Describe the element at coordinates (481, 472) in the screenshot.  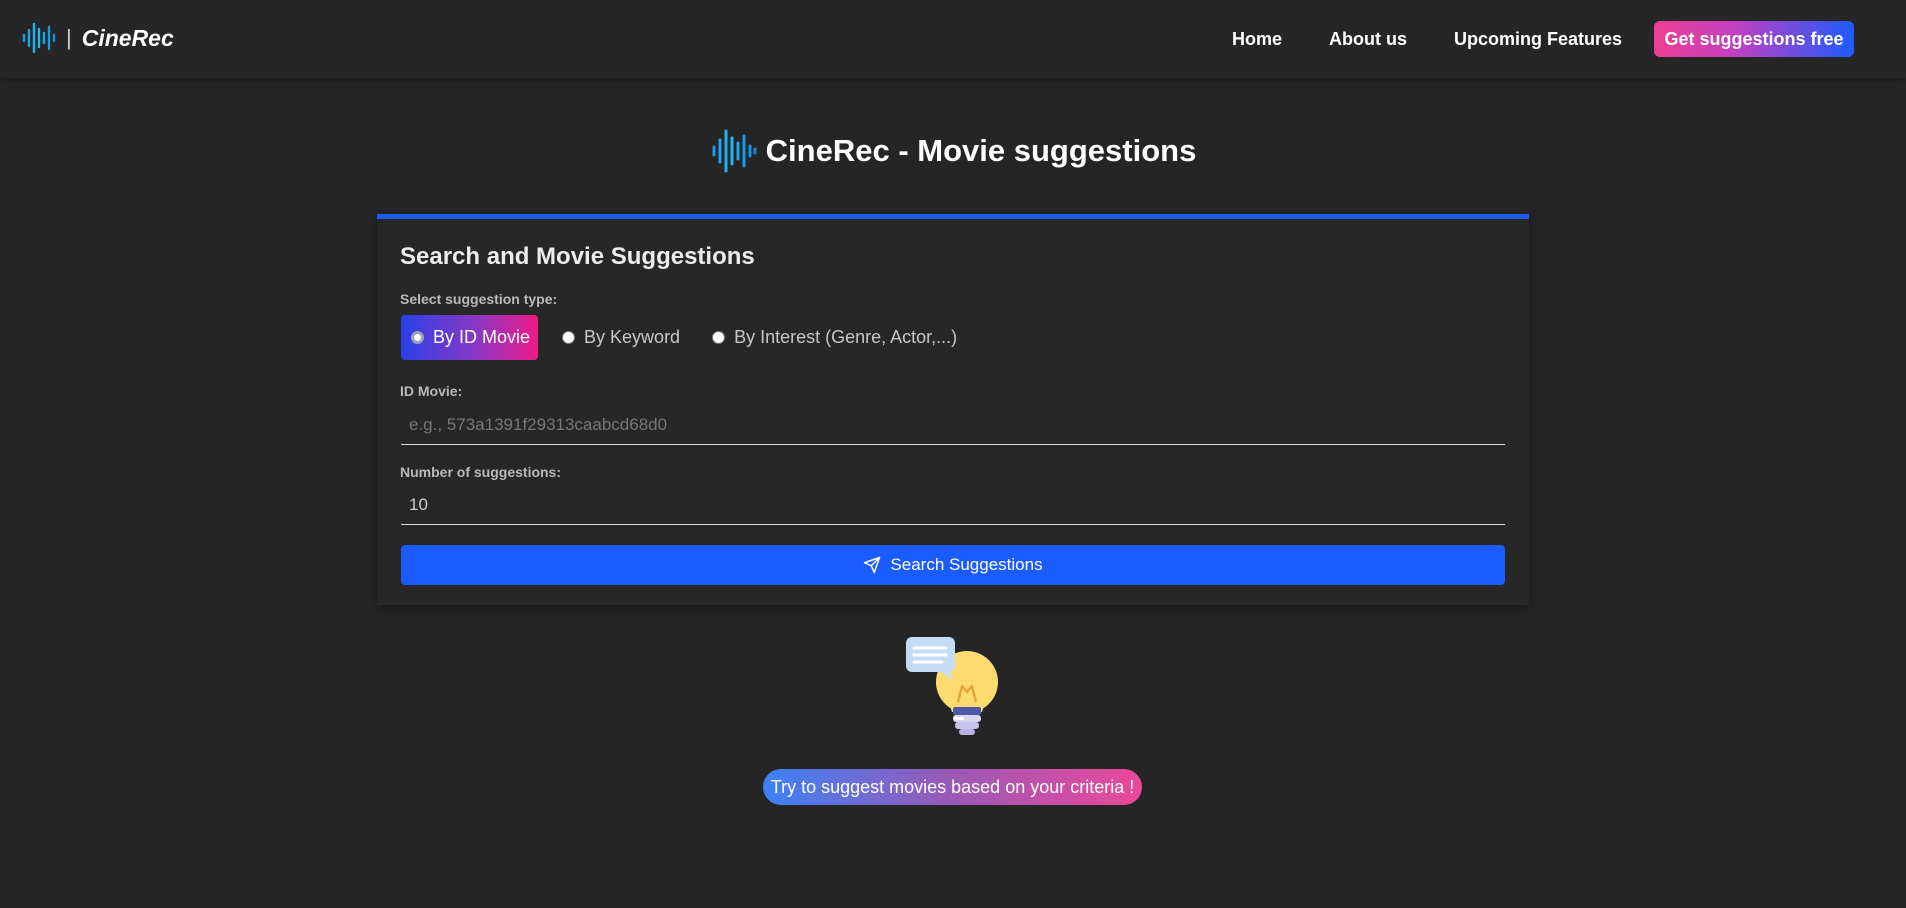
I see `number-of-suggestions-label: Number of suggestions:` at that location.